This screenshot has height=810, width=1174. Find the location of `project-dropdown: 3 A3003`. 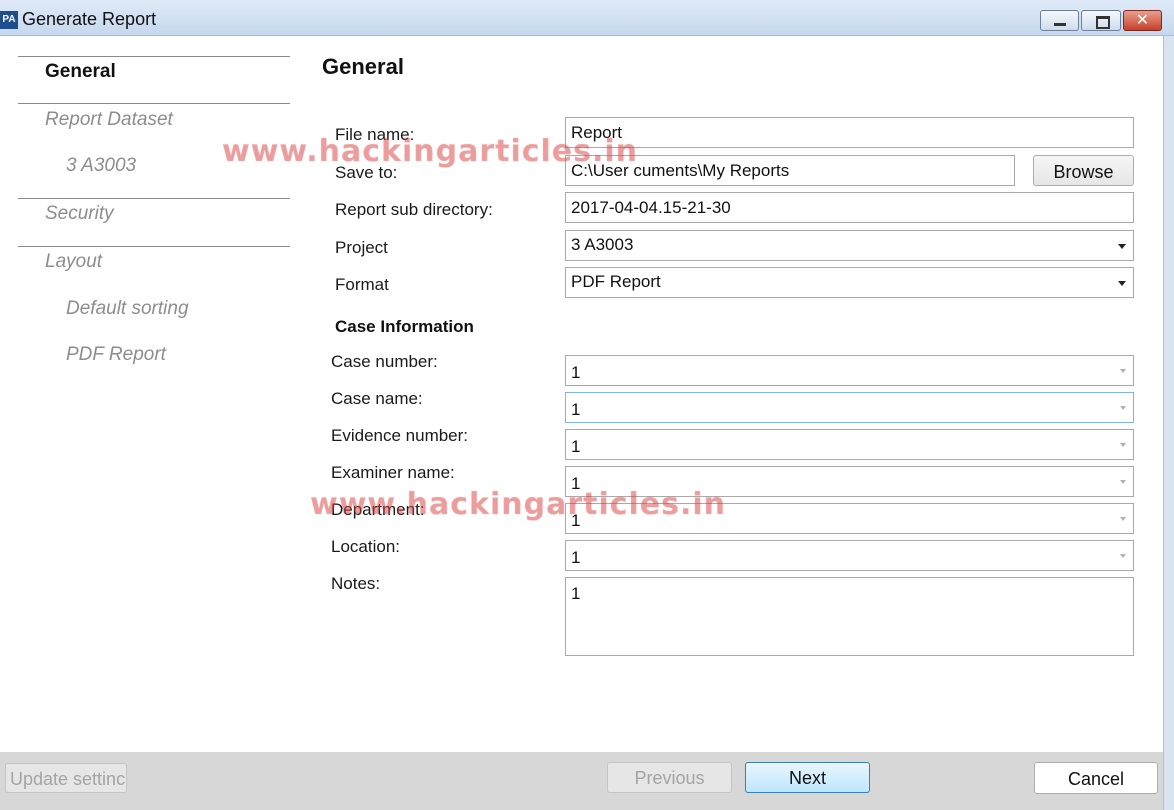

project-dropdown: 3 A3003 is located at coordinates (849, 245).